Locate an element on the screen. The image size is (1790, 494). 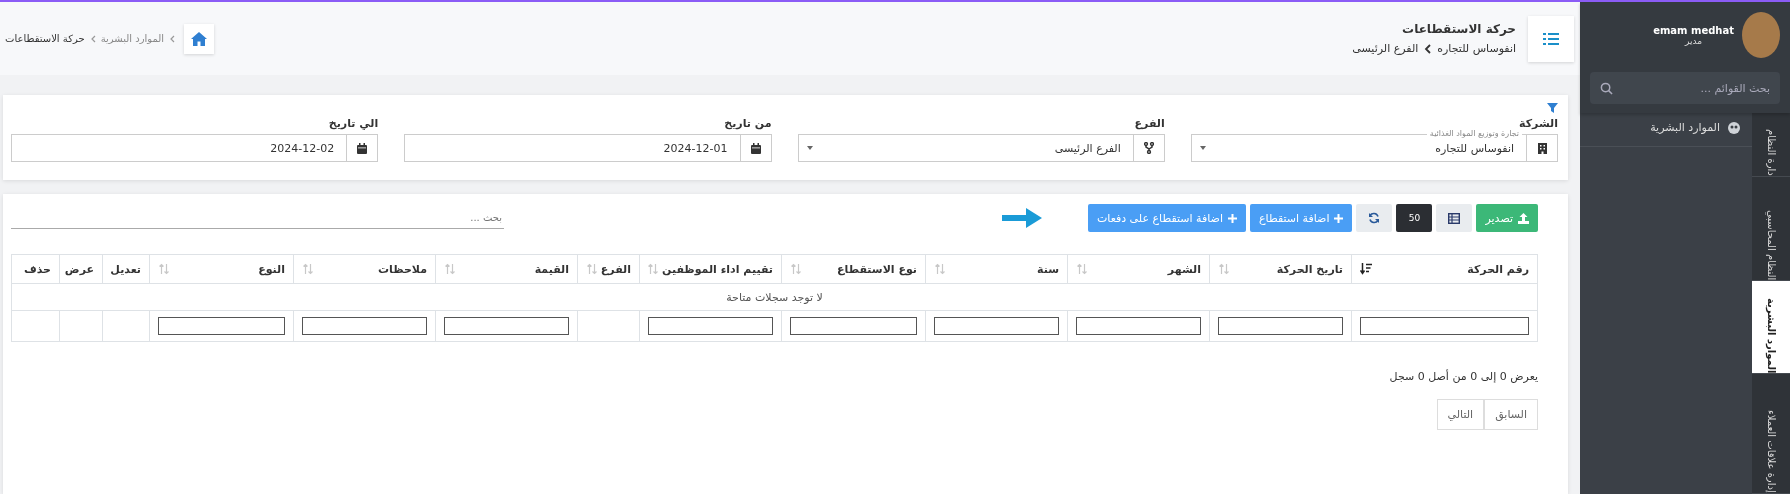
table-icon is located at coordinates (1454, 218).